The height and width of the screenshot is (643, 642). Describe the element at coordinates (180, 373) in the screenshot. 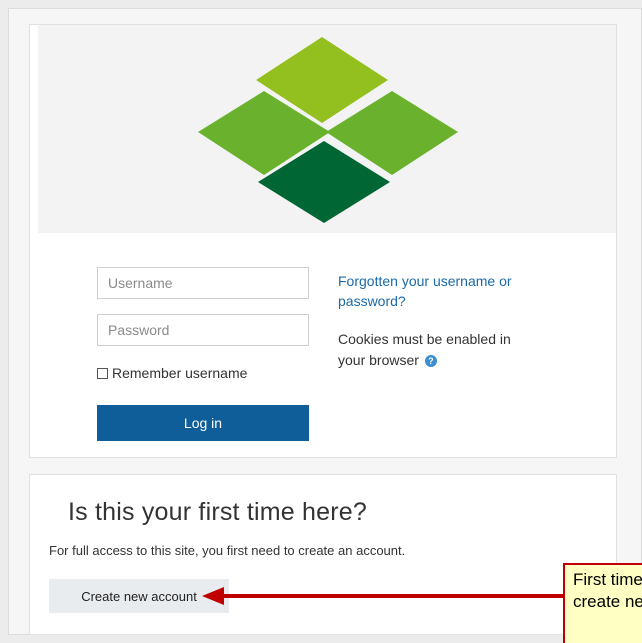

I see `remember-username-label: Remember username` at that location.